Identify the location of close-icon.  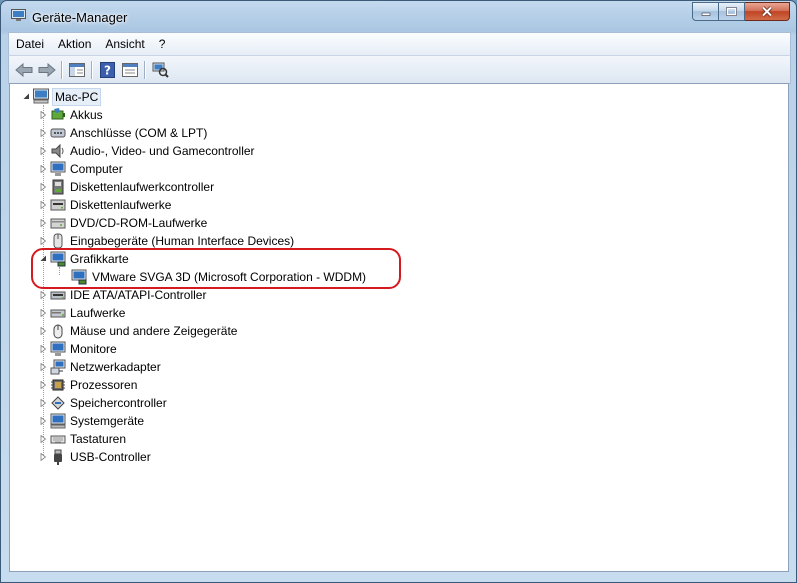
(767, 11).